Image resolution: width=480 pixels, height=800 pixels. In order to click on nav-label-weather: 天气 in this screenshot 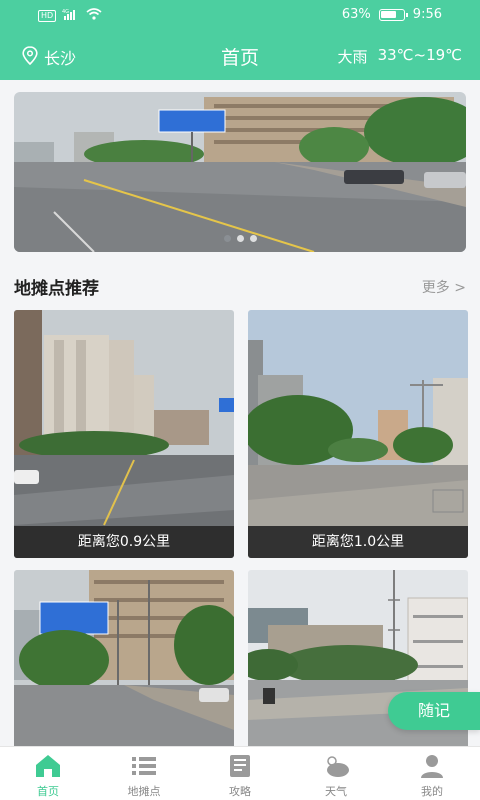, I will do `click(336, 791)`.